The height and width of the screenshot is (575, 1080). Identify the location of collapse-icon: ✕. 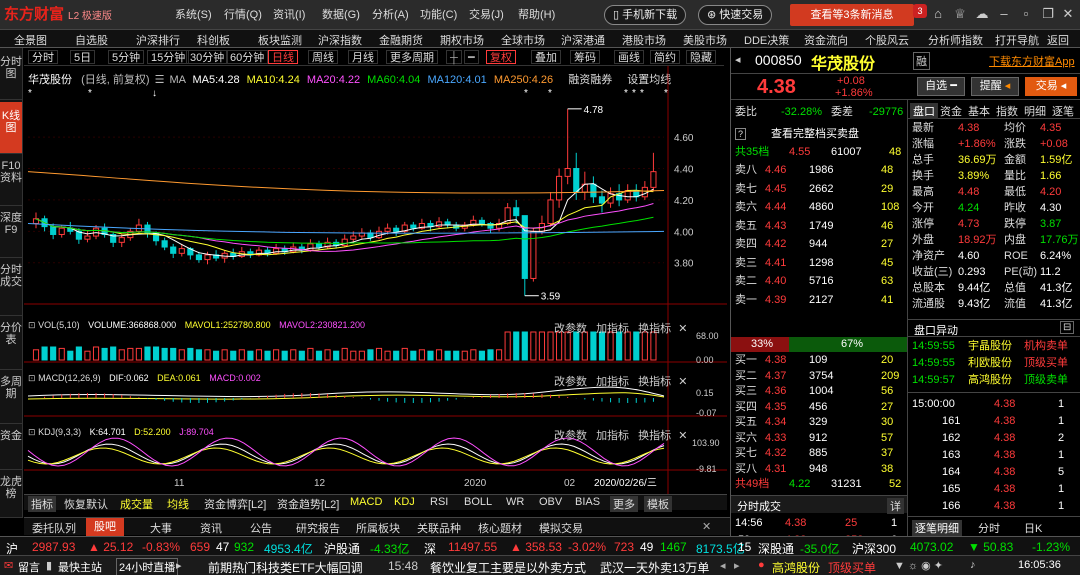
(706, 526).